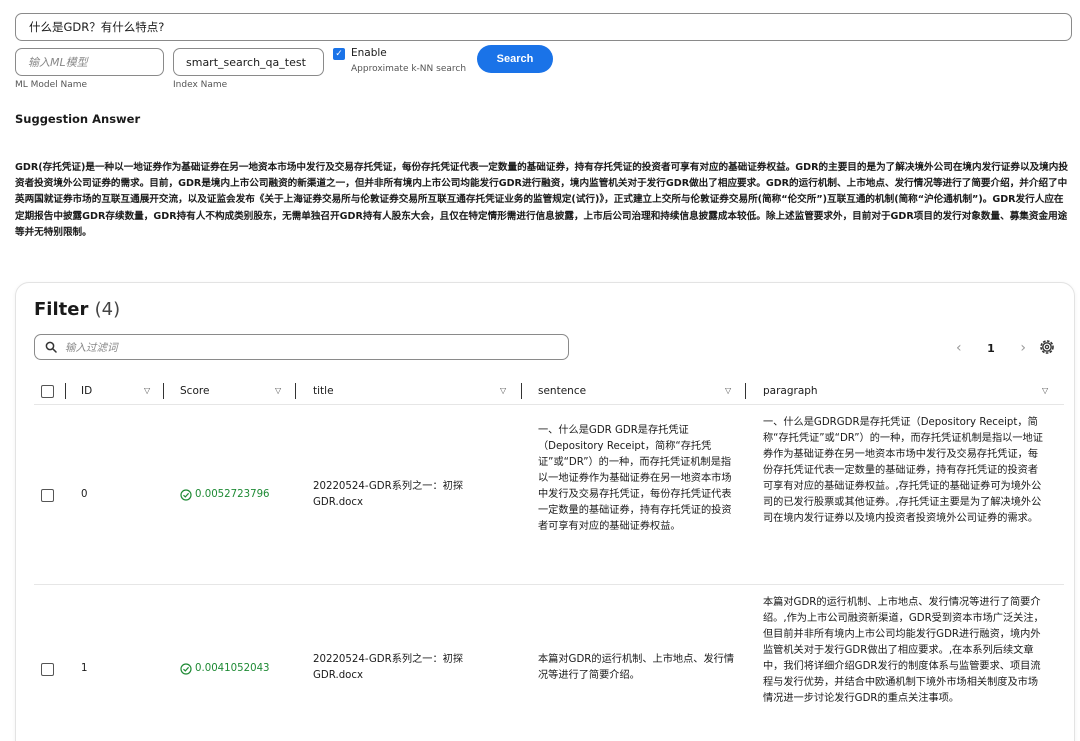  Describe the element at coordinates (51, 347) in the screenshot. I see `search-icon` at that location.